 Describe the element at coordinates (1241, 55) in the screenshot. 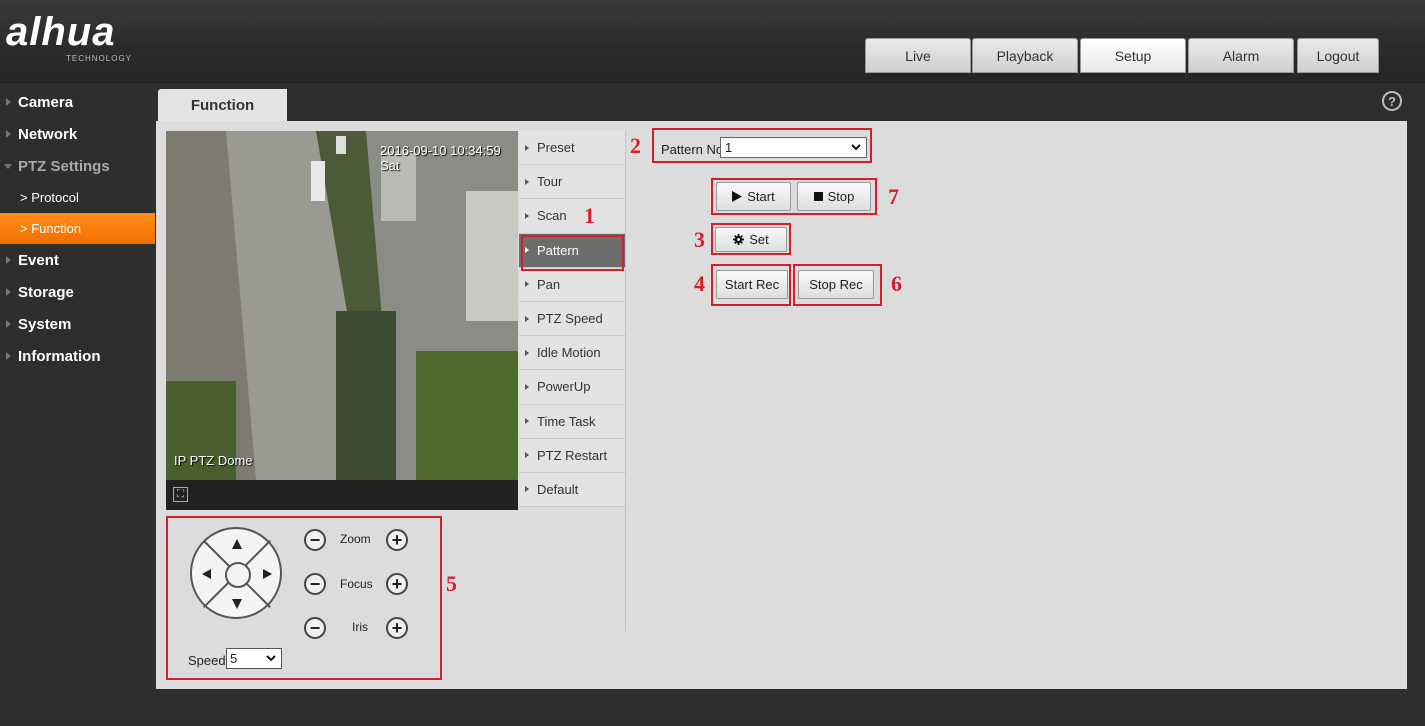

I see `tab-alarm: Alarm` at that location.